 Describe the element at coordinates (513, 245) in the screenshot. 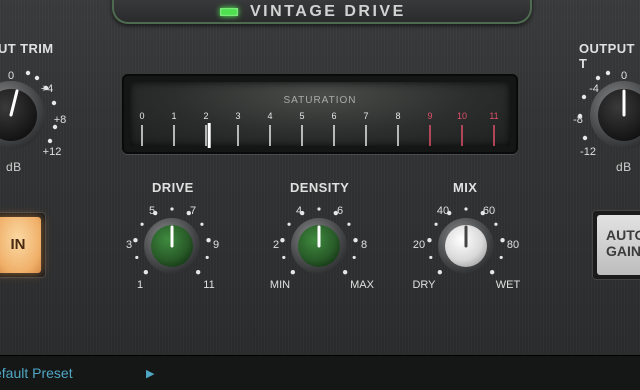

I see `mix-scale-3: 80` at that location.